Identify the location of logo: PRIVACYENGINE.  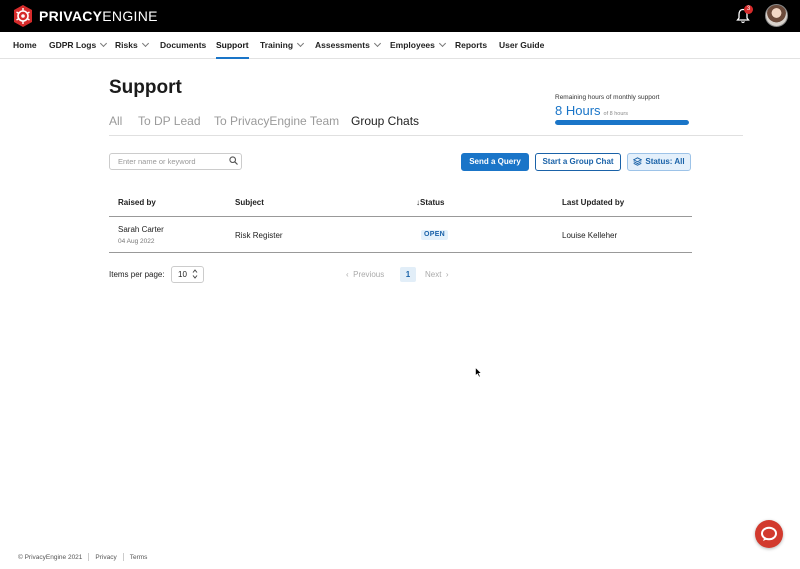
(85, 16).